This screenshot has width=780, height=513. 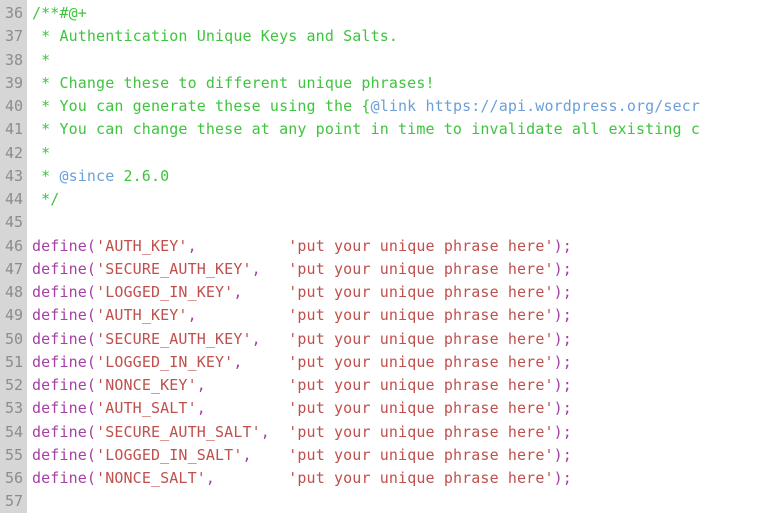 I want to click on line-number: 37, so click(x=13, y=36).